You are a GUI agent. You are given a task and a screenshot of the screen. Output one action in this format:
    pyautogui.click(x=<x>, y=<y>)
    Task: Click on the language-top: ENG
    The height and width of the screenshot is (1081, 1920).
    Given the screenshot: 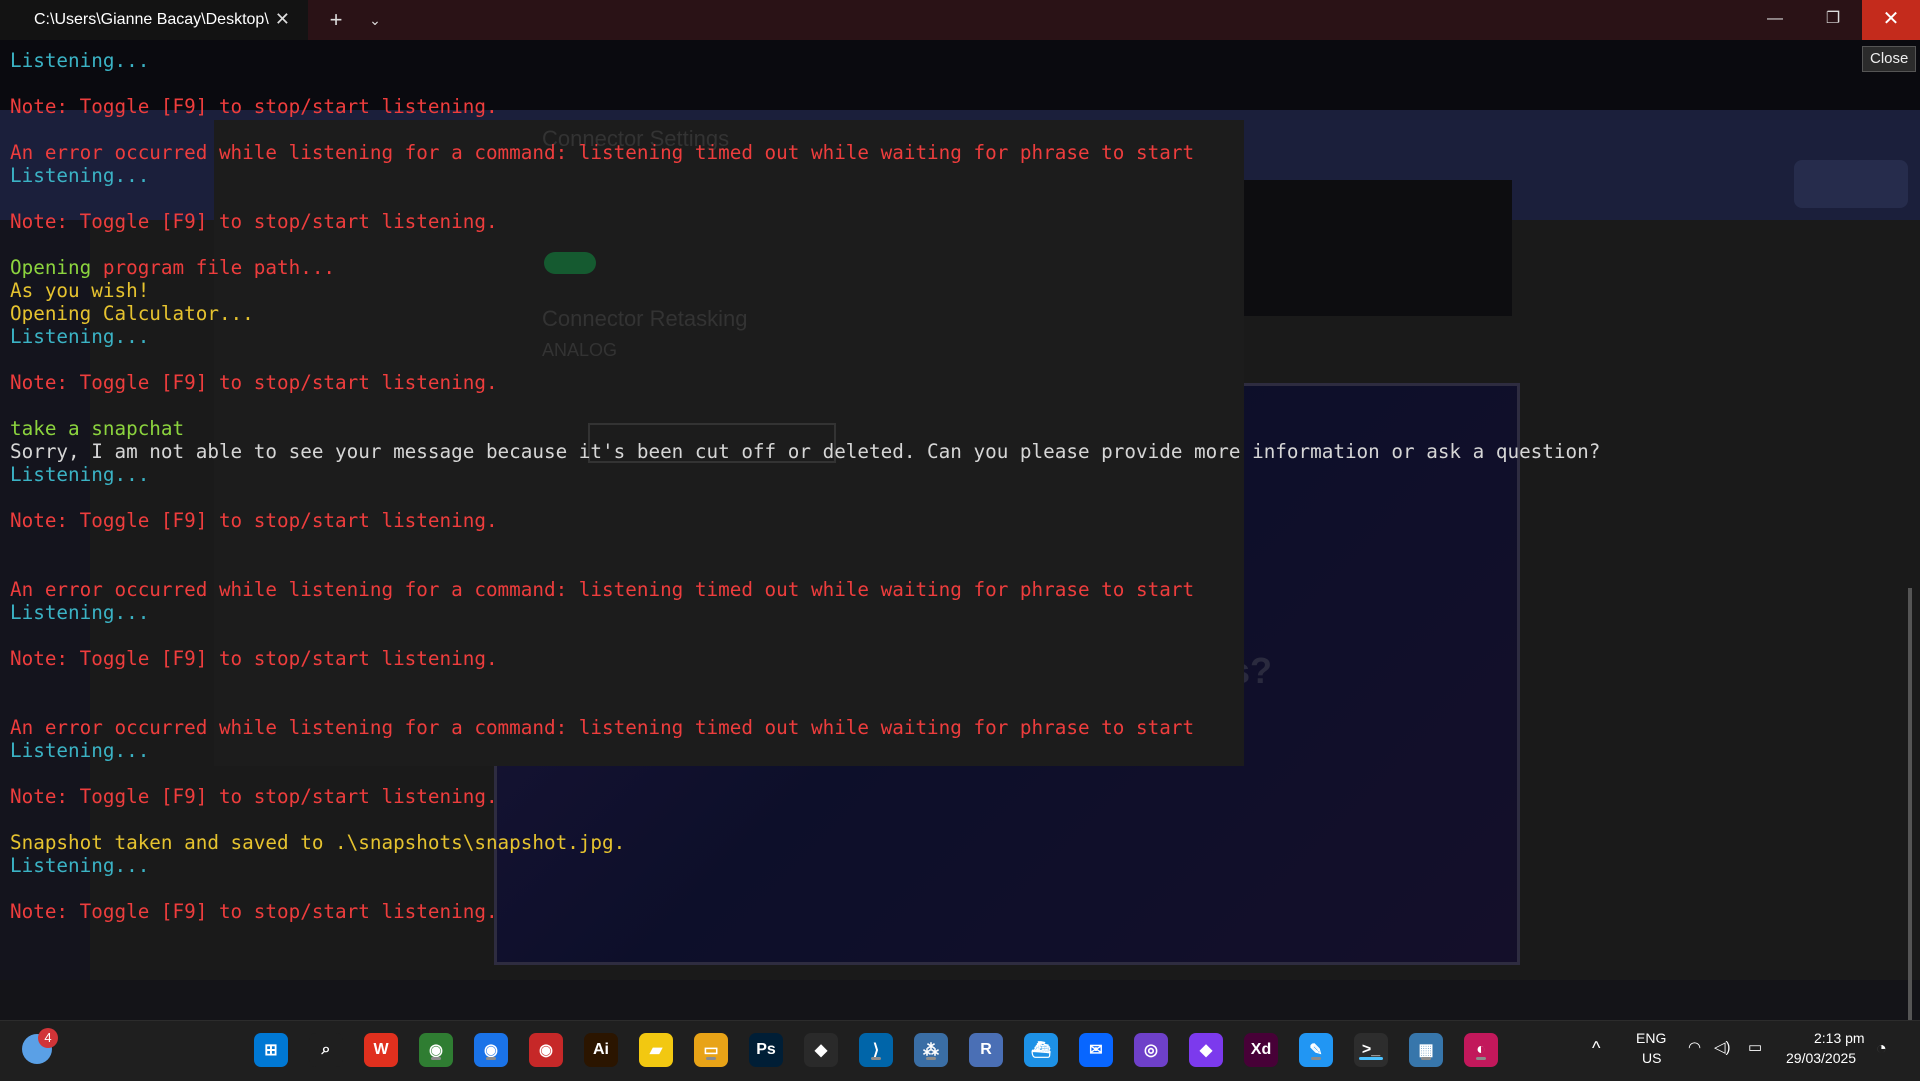 What is the action you would take?
    pyautogui.click(x=1651, y=1038)
    